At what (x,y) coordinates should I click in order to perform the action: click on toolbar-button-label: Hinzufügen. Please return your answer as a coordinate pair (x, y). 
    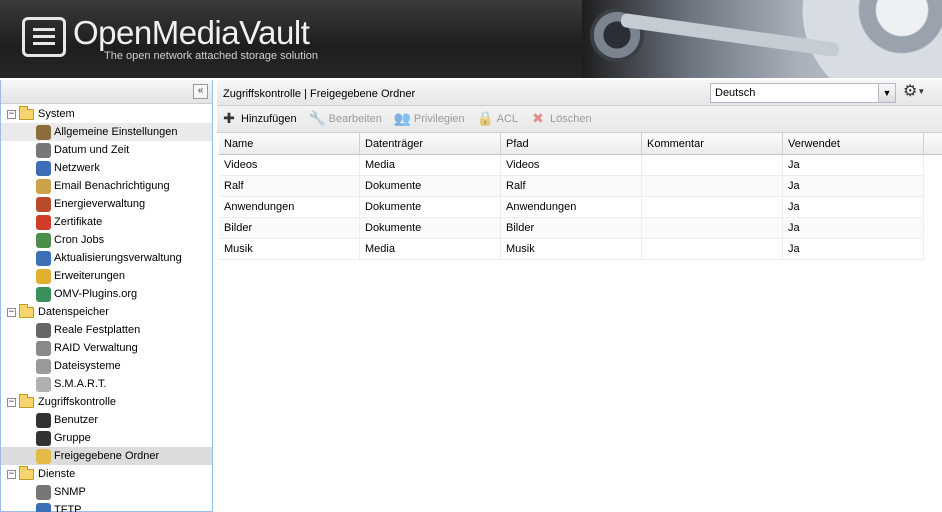
    Looking at the image, I should click on (269, 119).